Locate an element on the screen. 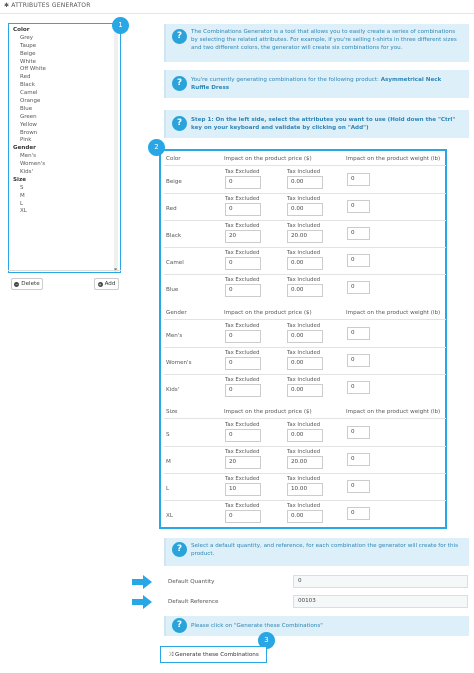 The width and height of the screenshot is (474, 673). arrow-right-icon is located at coordinates (142, 602).